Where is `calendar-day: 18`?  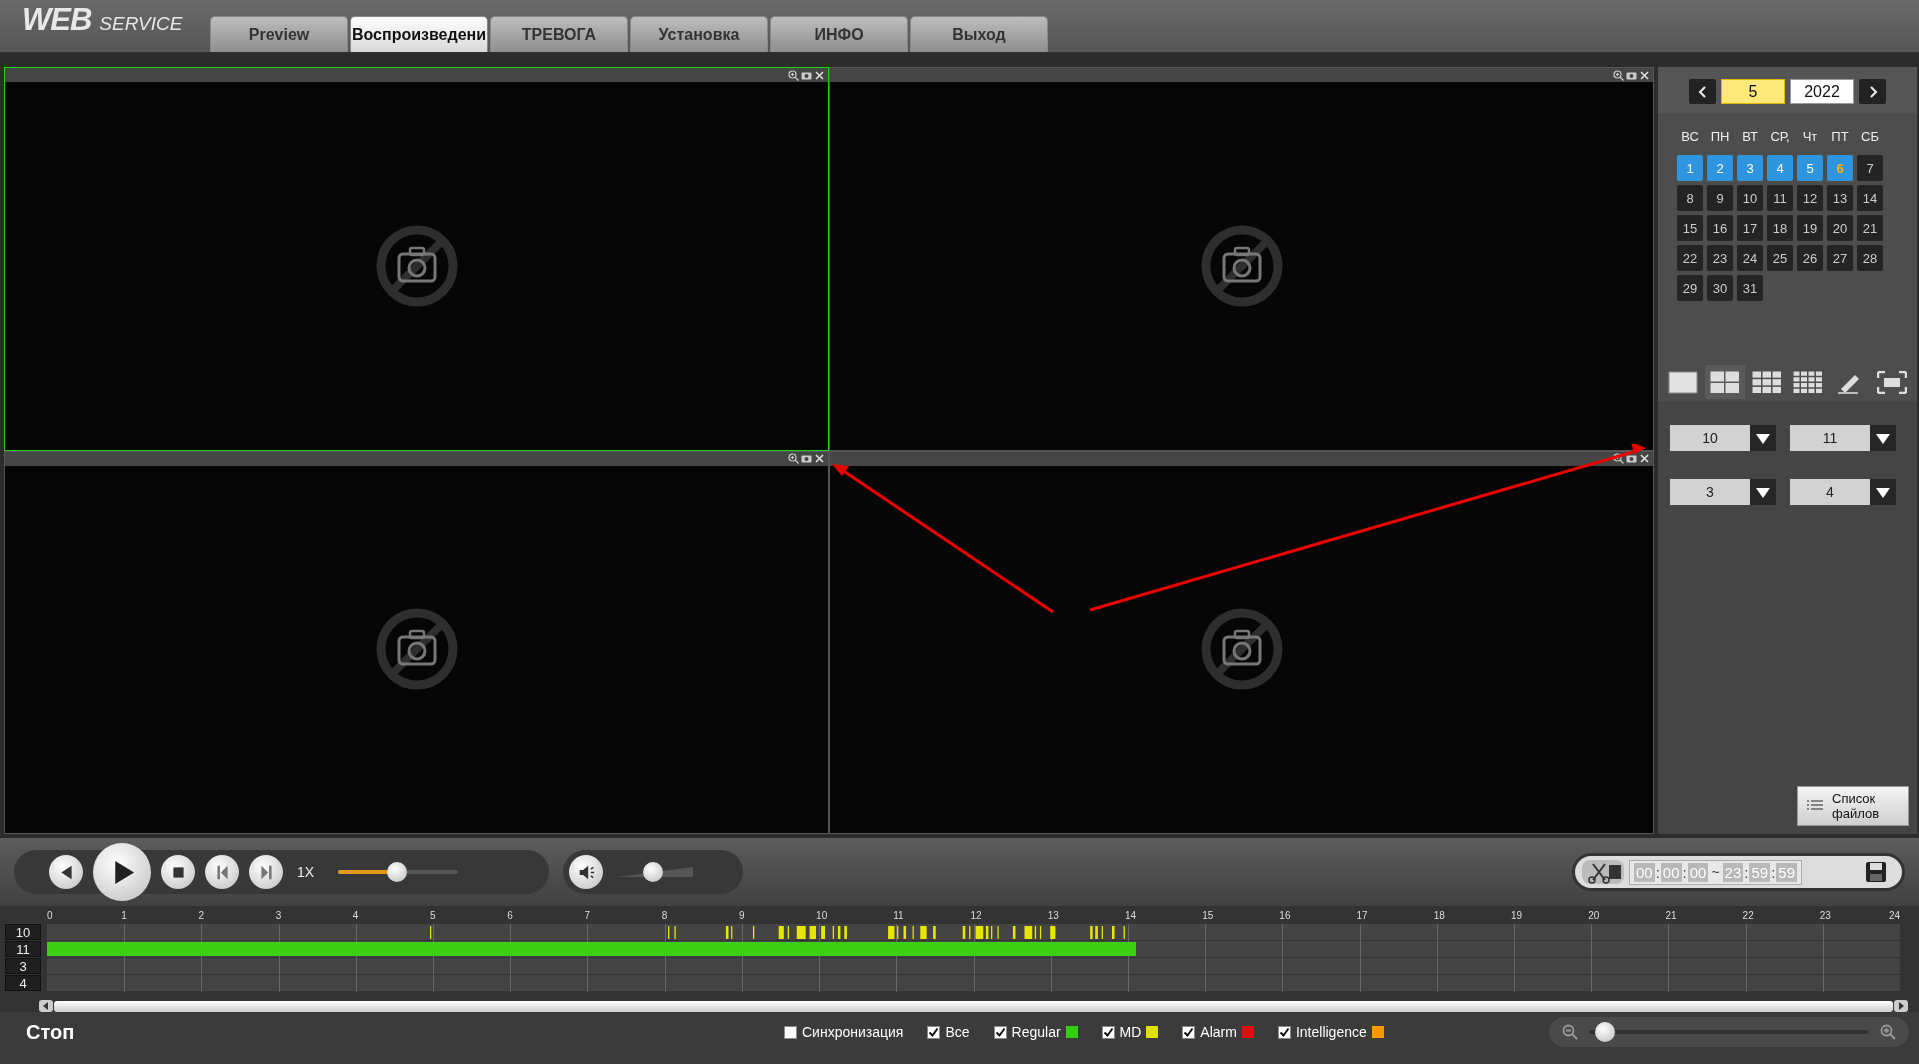 calendar-day: 18 is located at coordinates (1780, 228).